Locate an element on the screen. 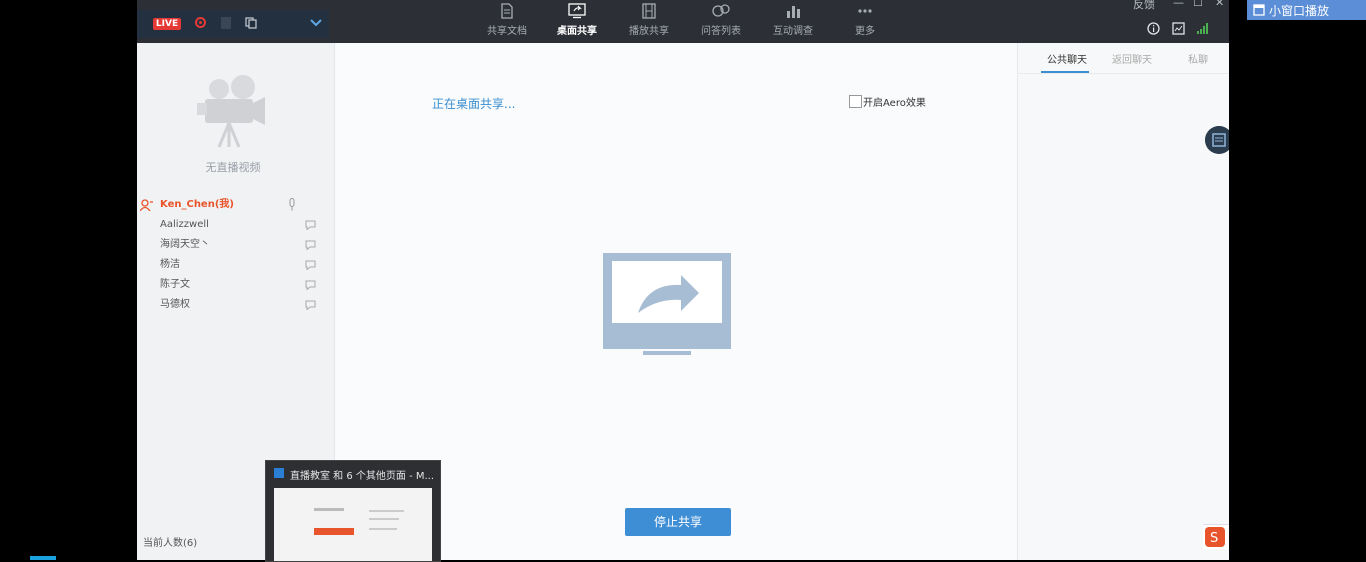  online-count: 当前人数(6) is located at coordinates (170, 543).